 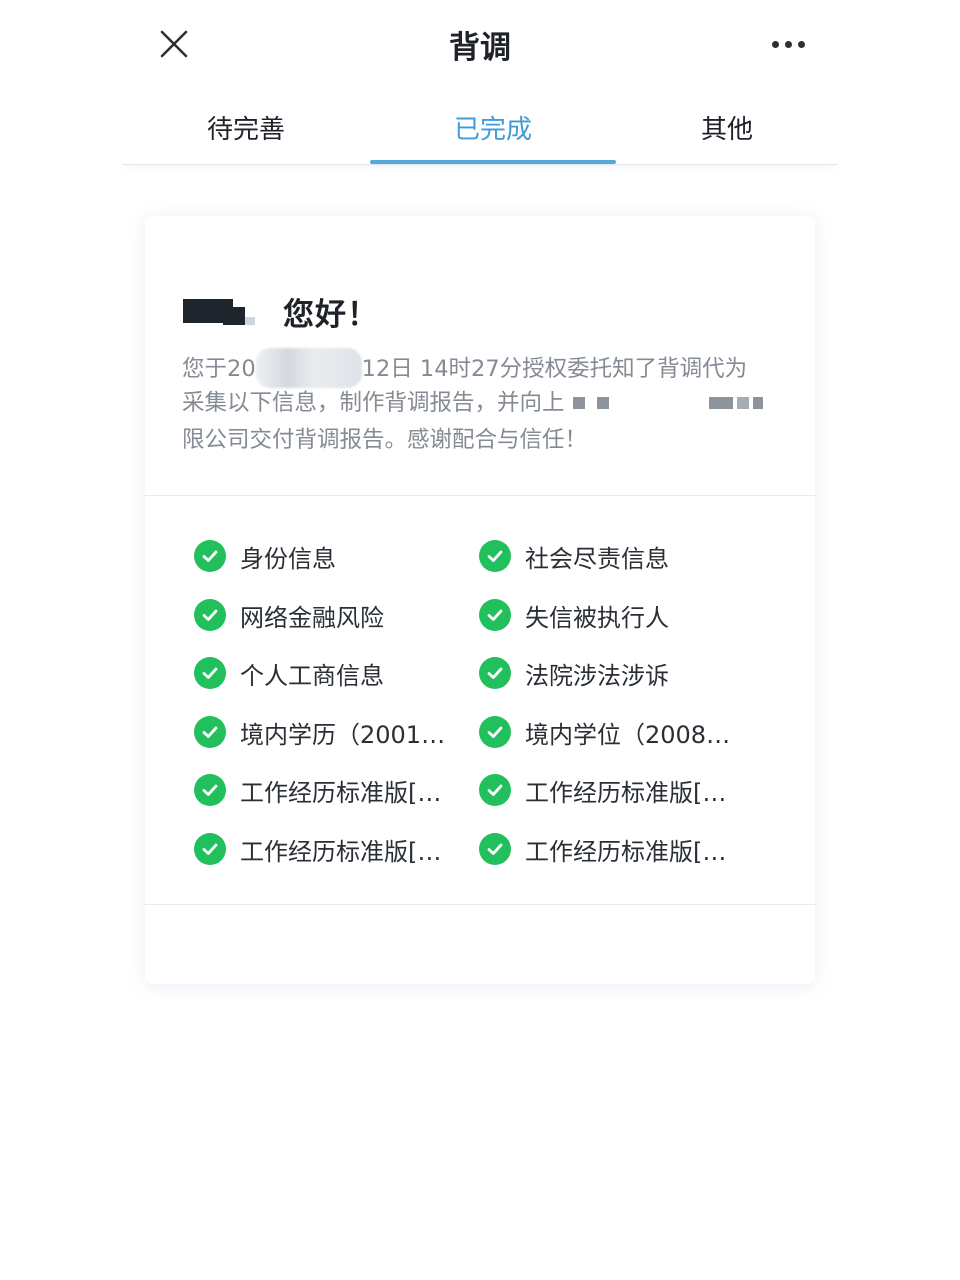 What do you see at coordinates (554, 369) in the screenshot?
I see `notice-text-1b: 12日 14时27分授权委托知了背调代为` at bounding box center [554, 369].